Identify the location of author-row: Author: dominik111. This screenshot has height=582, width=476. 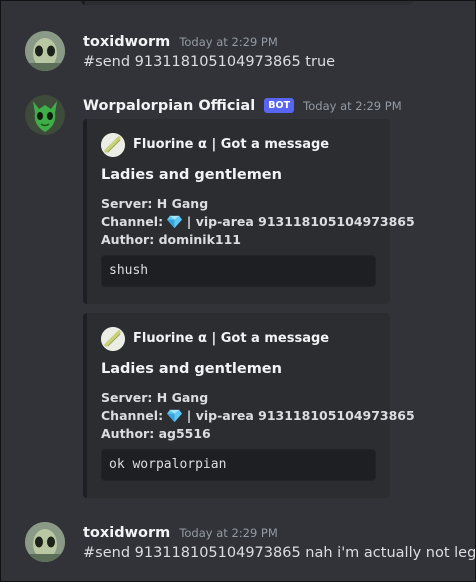
(258, 240).